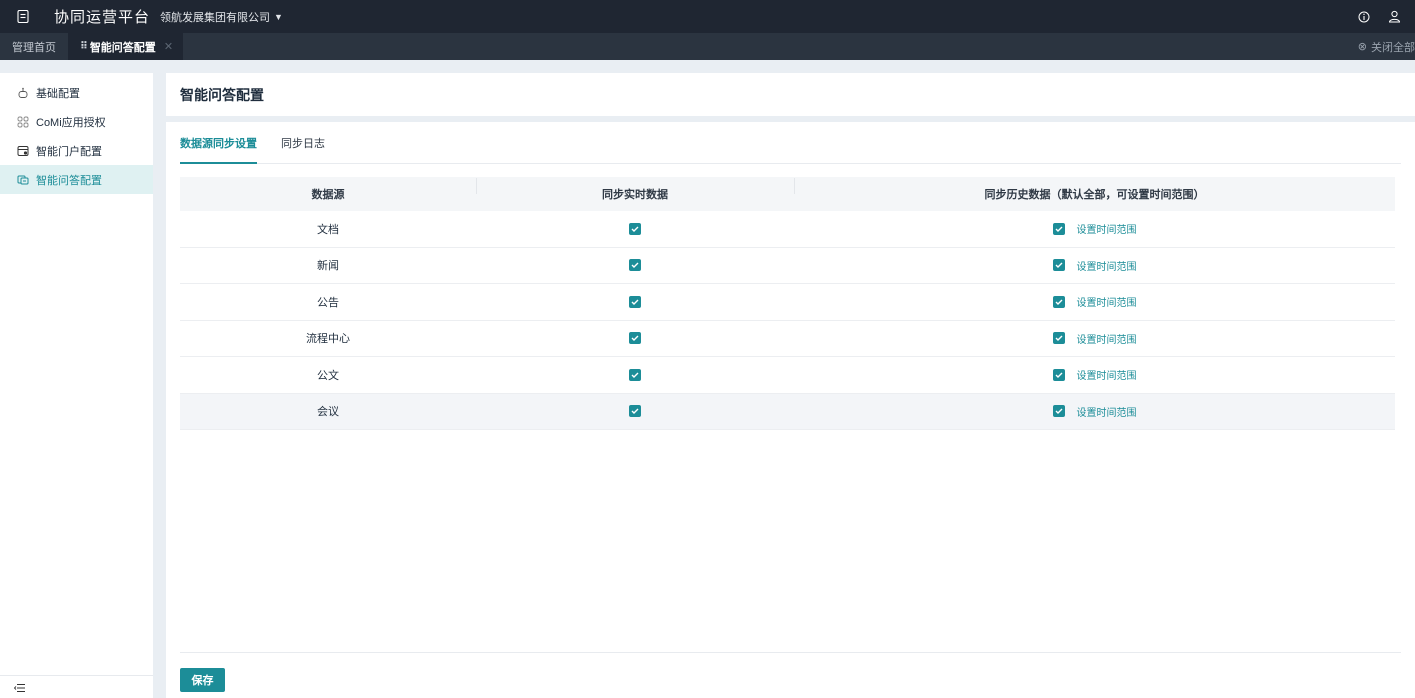 This screenshot has width=1415, height=698. Describe the element at coordinates (23, 122) in the screenshot. I see `grid-icon` at that location.